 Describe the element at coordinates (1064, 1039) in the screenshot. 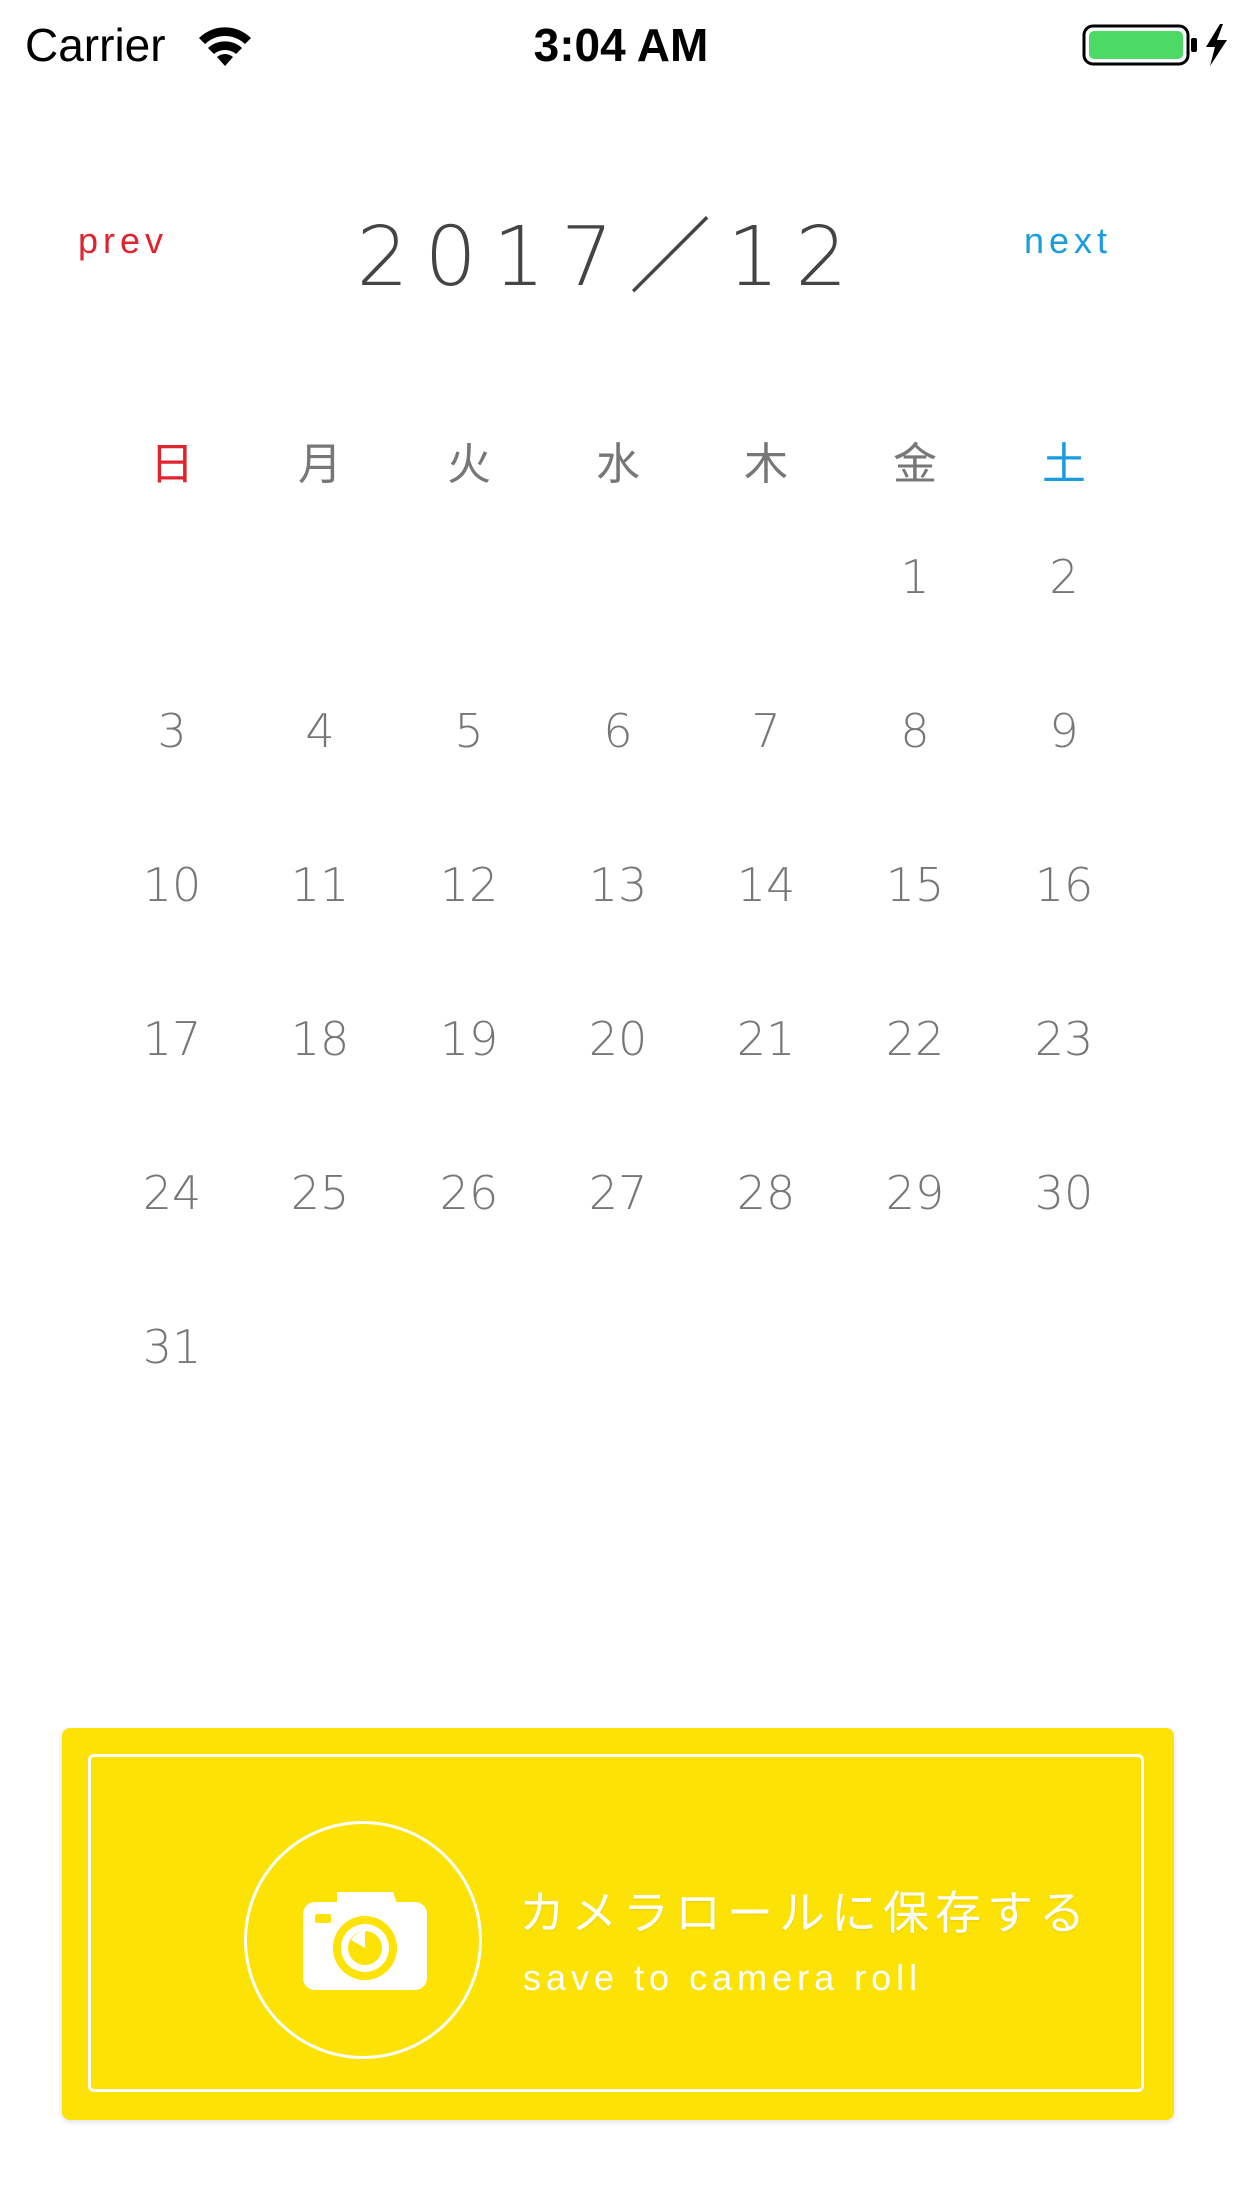

I see `calendar-day: 23` at that location.